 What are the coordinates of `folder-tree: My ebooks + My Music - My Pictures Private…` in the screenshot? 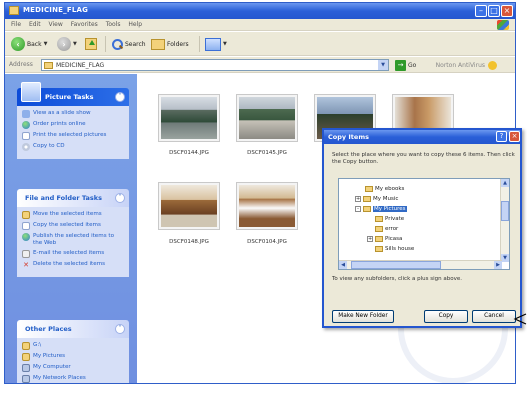 It's located at (424, 224).